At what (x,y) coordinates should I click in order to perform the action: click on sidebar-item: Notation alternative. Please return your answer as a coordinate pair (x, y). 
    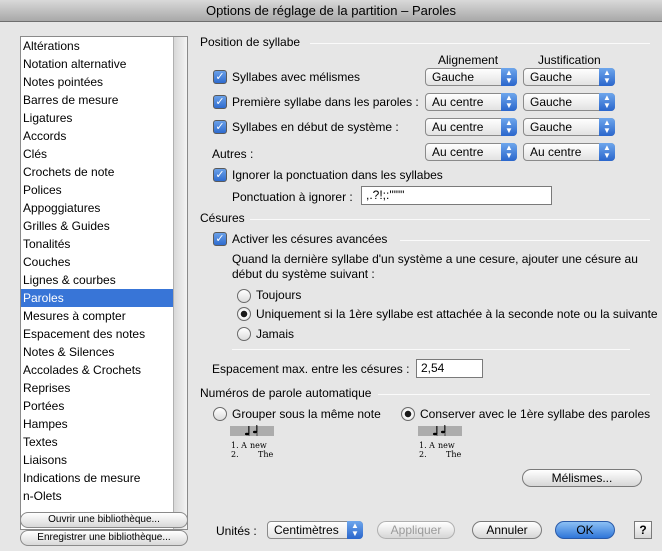
    Looking at the image, I should click on (97, 64).